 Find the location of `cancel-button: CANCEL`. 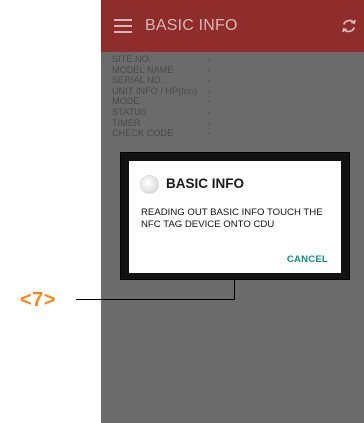

cancel-button: CANCEL is located at coordinates (307, 259).